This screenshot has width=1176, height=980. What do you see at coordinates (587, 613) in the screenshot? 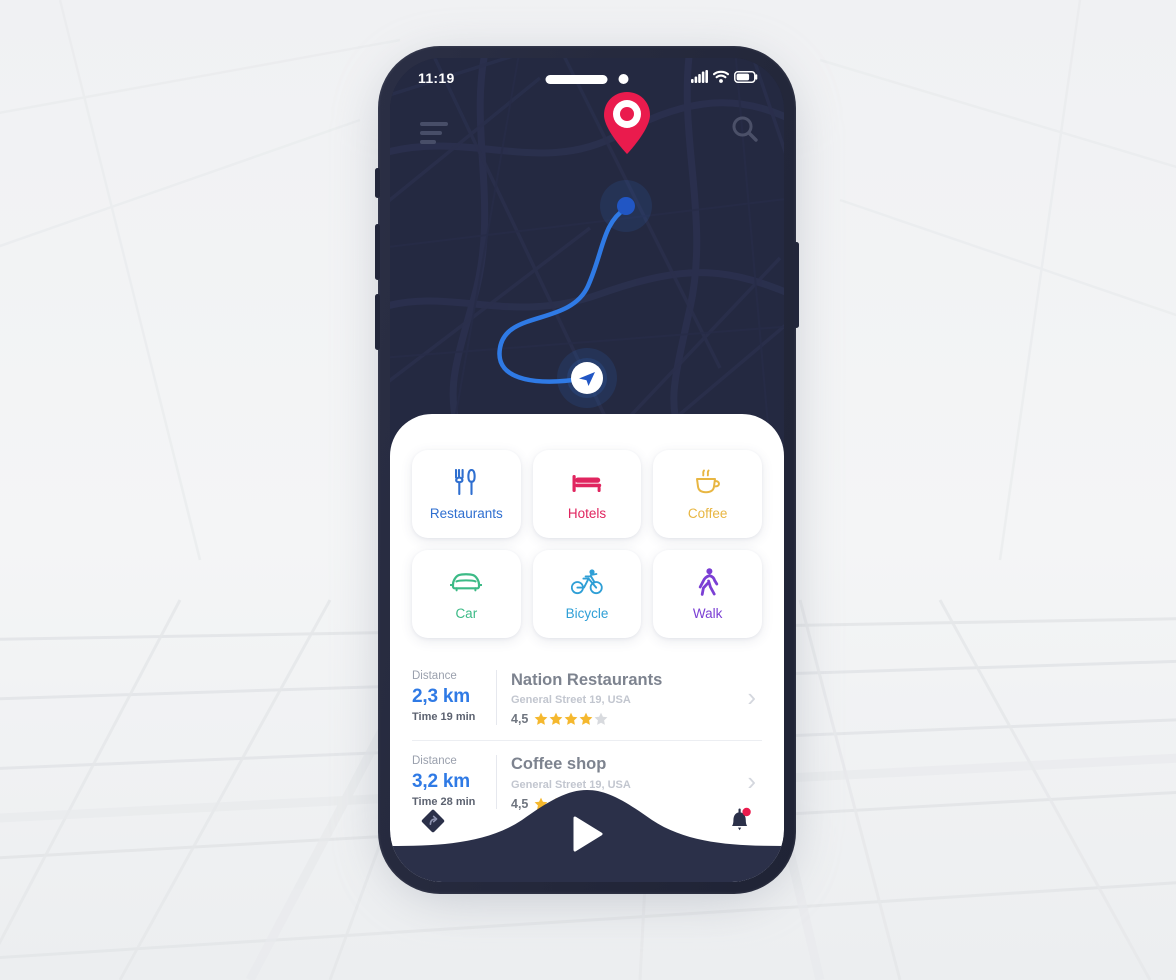
I see `category-label: Bicycle` at bounding box center [587, 613].